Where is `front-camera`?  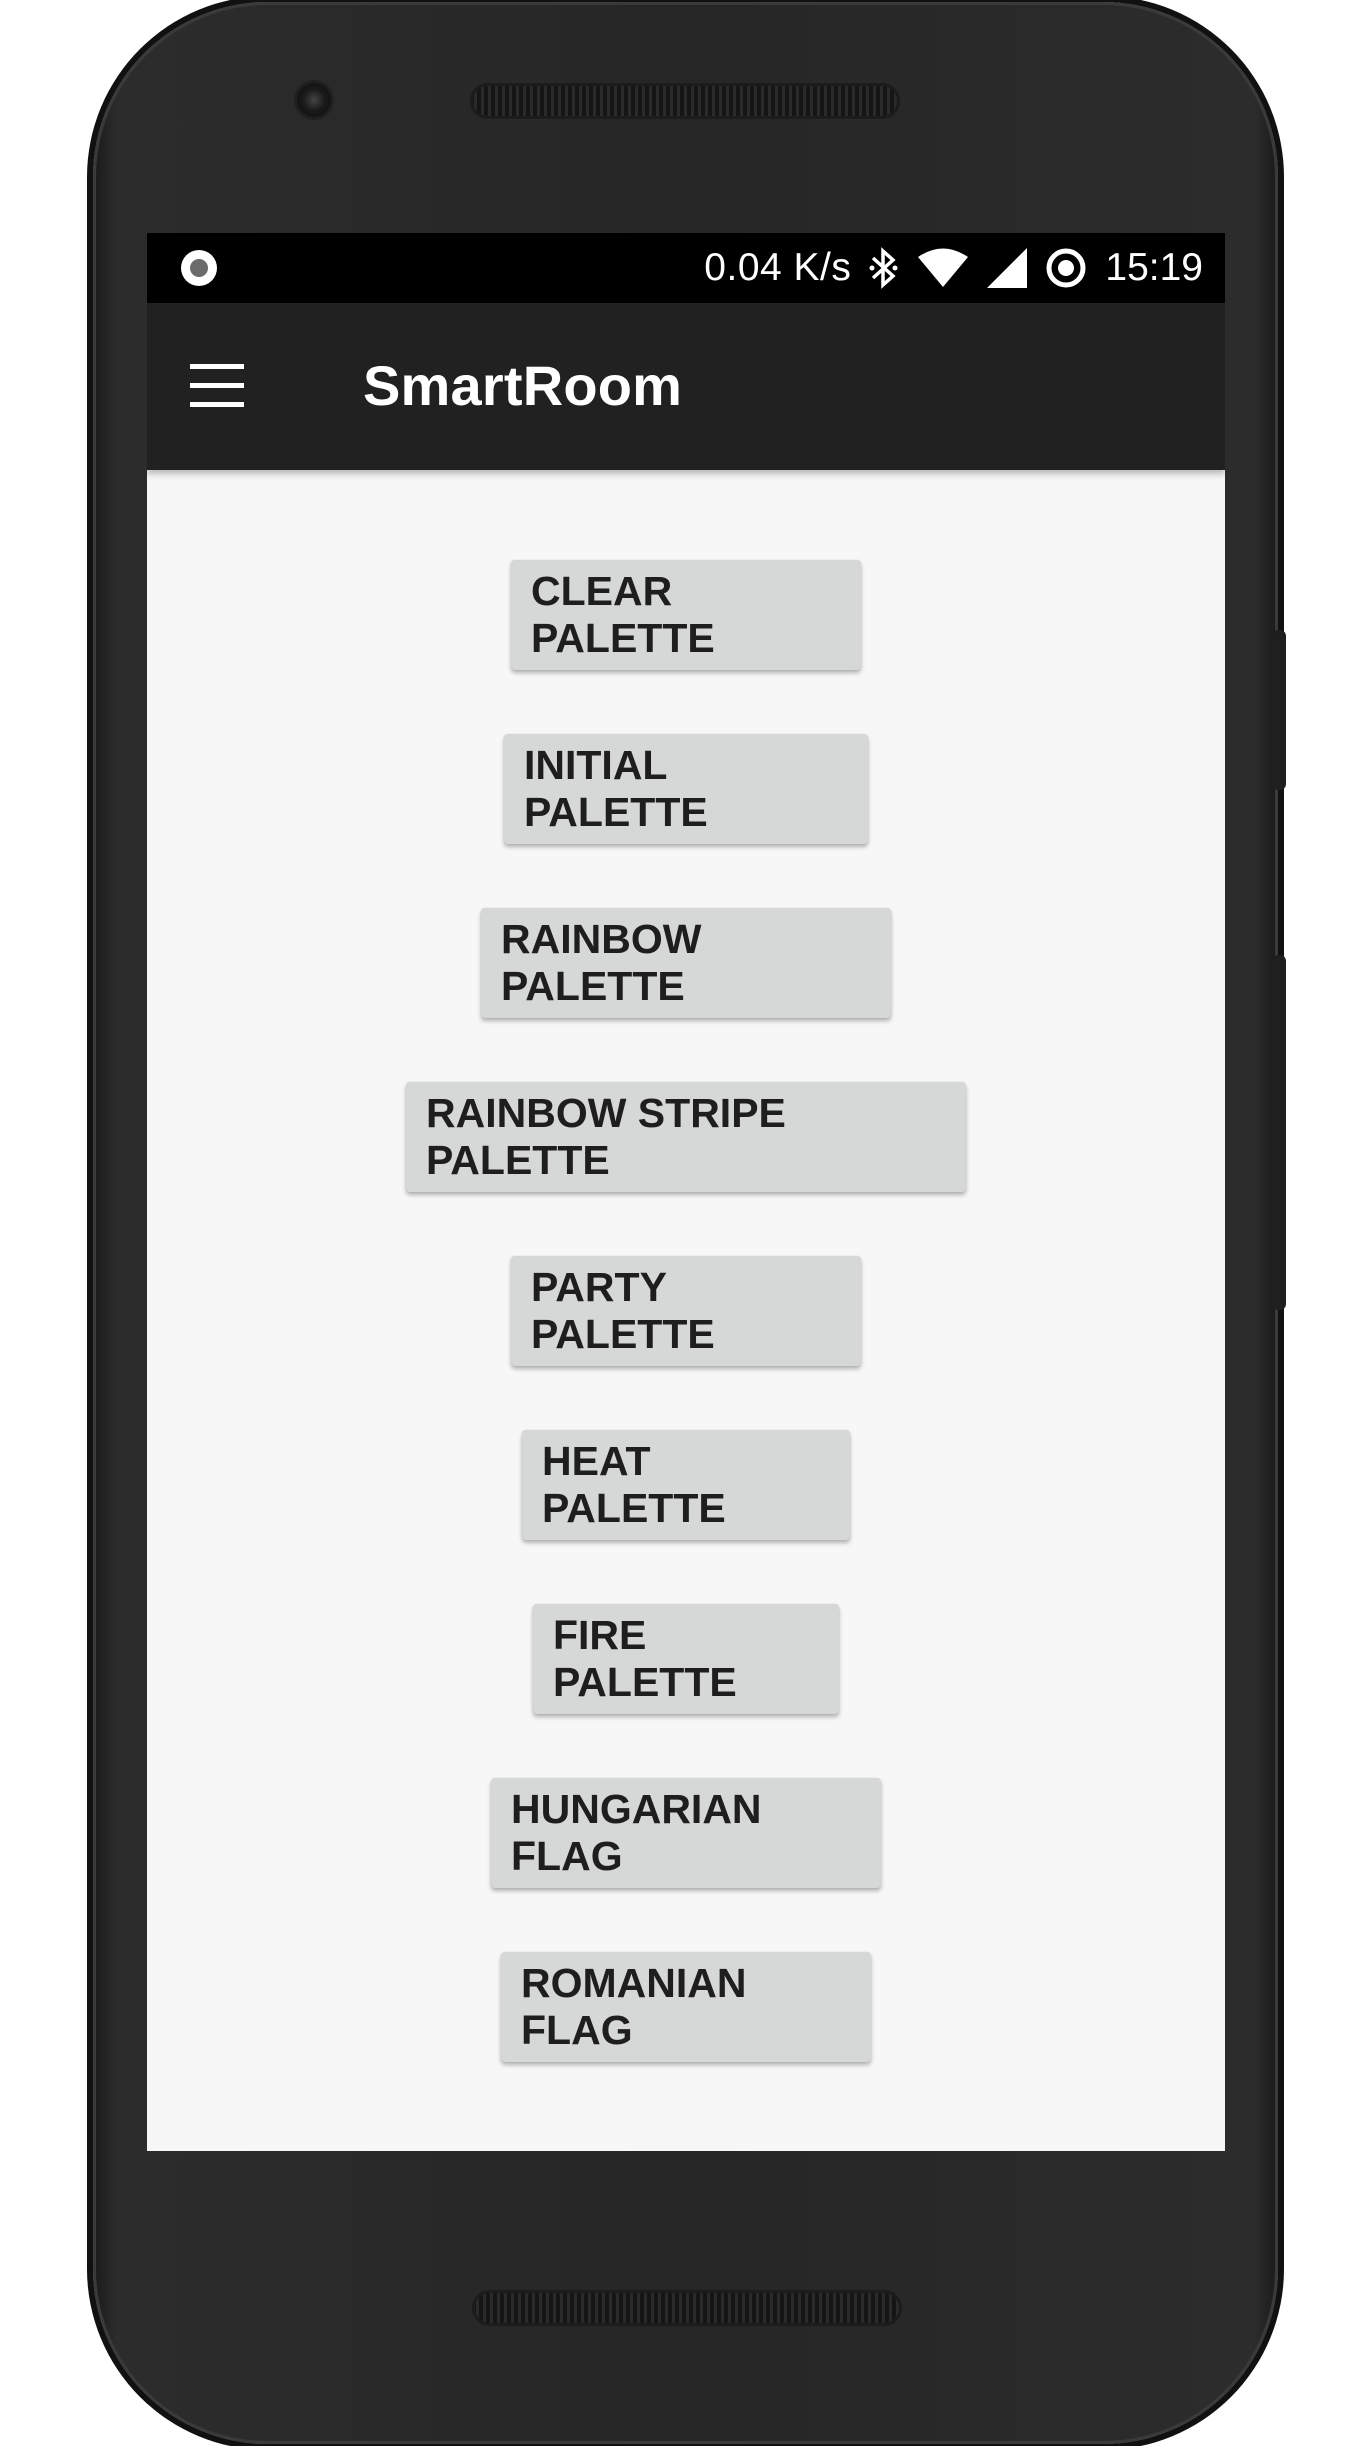
front-camera is located at coordinates (314, 100).